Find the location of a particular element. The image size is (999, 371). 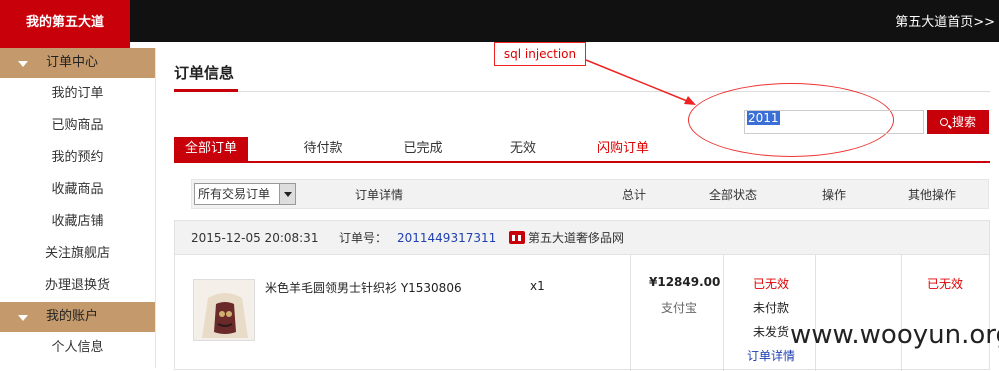

header-total: 总计 is located at coordinates (634, 195).